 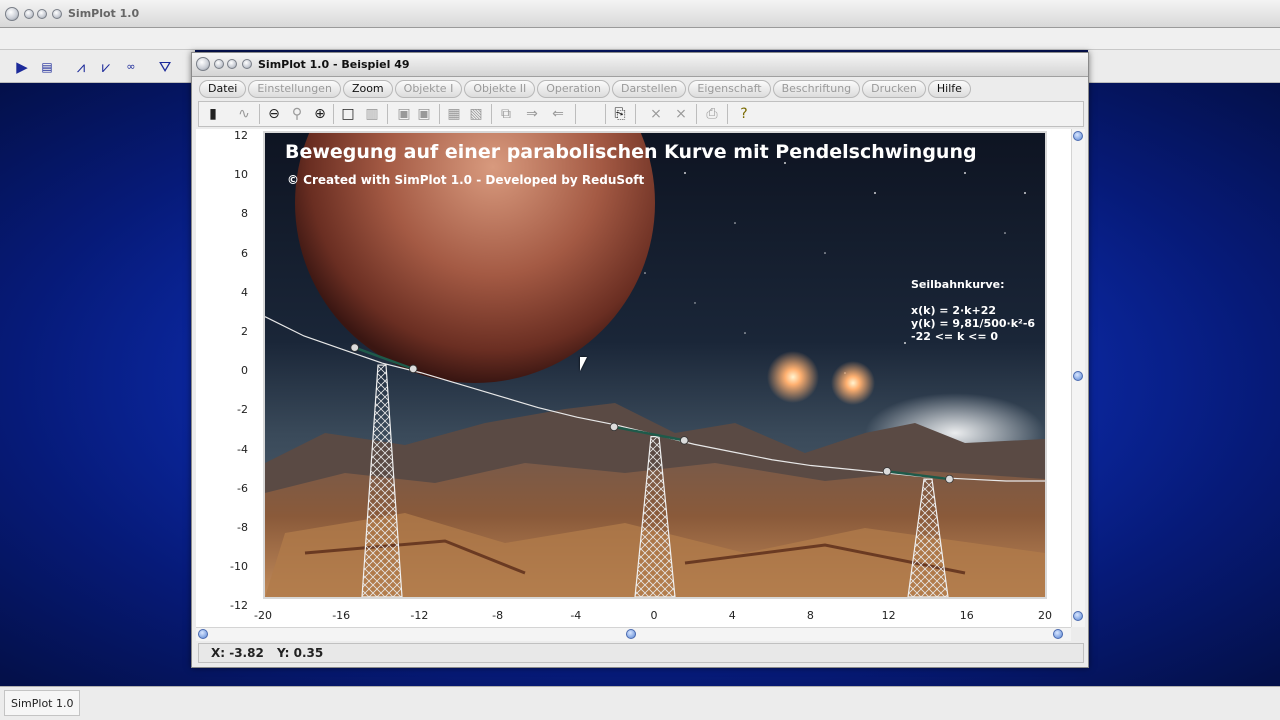 I want to click on x-tick-label: 16, so click(x=966, y=615).